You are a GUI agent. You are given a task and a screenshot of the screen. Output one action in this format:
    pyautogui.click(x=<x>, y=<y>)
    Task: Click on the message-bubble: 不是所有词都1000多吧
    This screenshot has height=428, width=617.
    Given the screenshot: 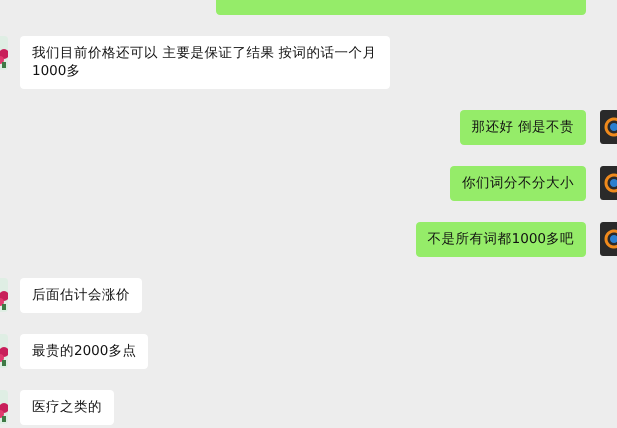 What is the action you would take?
    pyautogui.click(x=501, y=239)
    